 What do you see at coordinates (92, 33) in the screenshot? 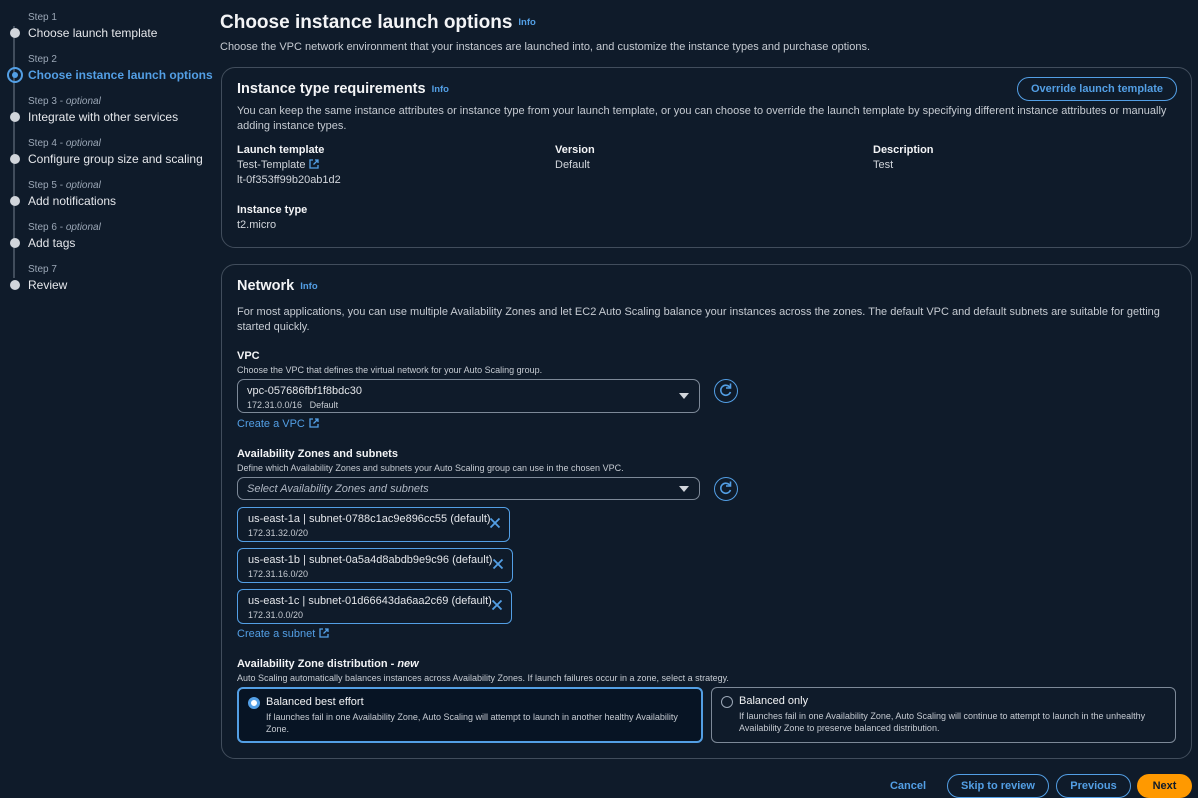
I see `step-label: Choose launch template` at bounding box center [92, 33].